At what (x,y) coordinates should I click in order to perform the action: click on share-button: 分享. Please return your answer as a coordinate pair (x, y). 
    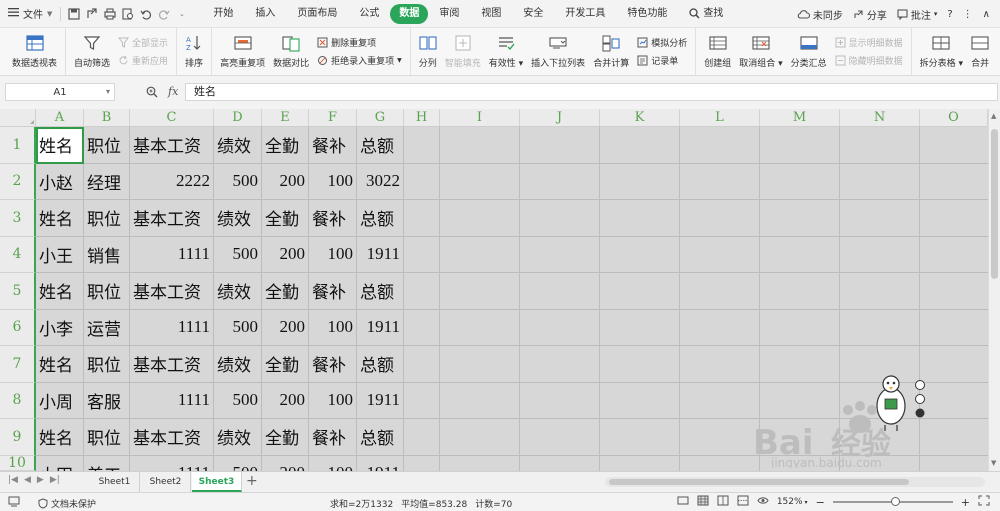
    Looking at the image, I should click on (870, 14).